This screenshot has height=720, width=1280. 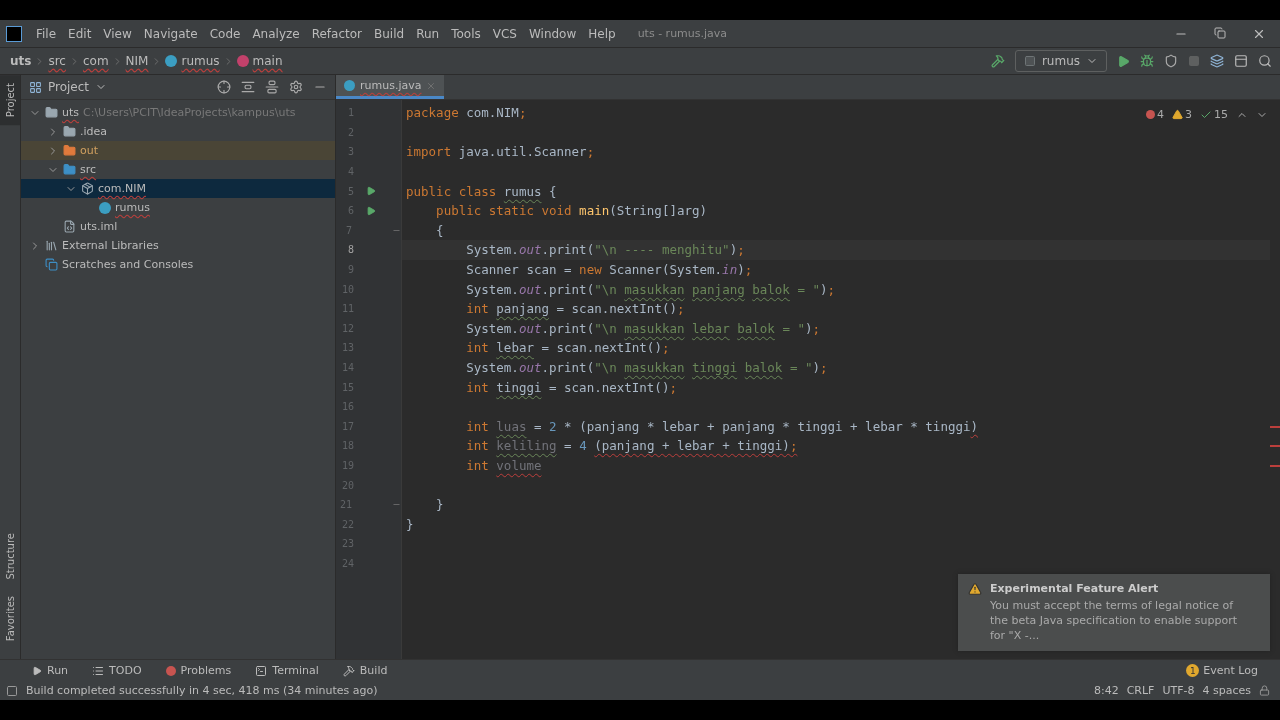 I want to click on folder-icon, so click(x=51, y=112).